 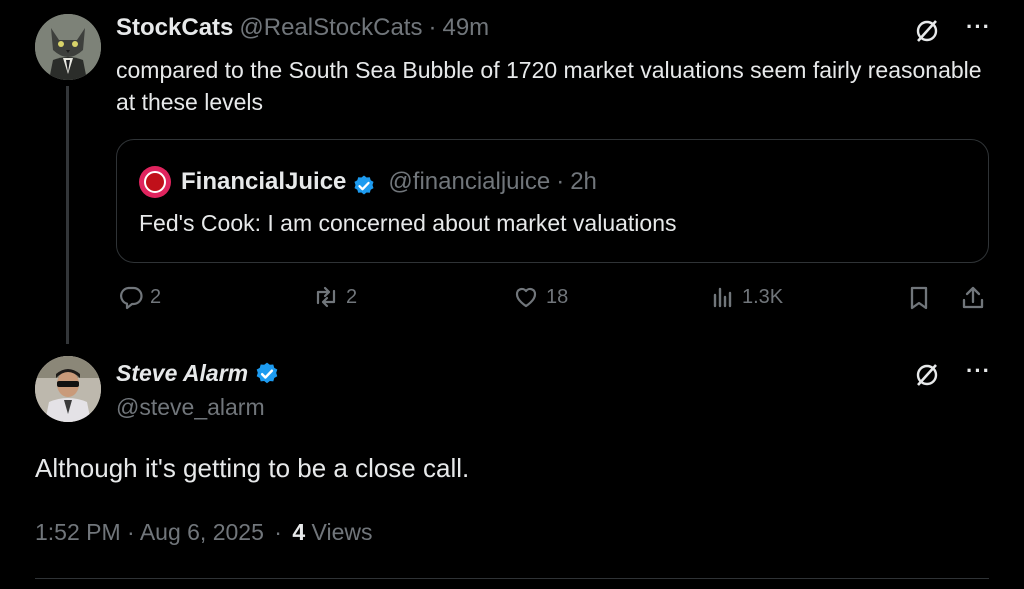 What do you see at coordinates (952, 30) in the screenshot?
I see `parent-tweet-top-actions: ···` at bounding box center [952, 30].